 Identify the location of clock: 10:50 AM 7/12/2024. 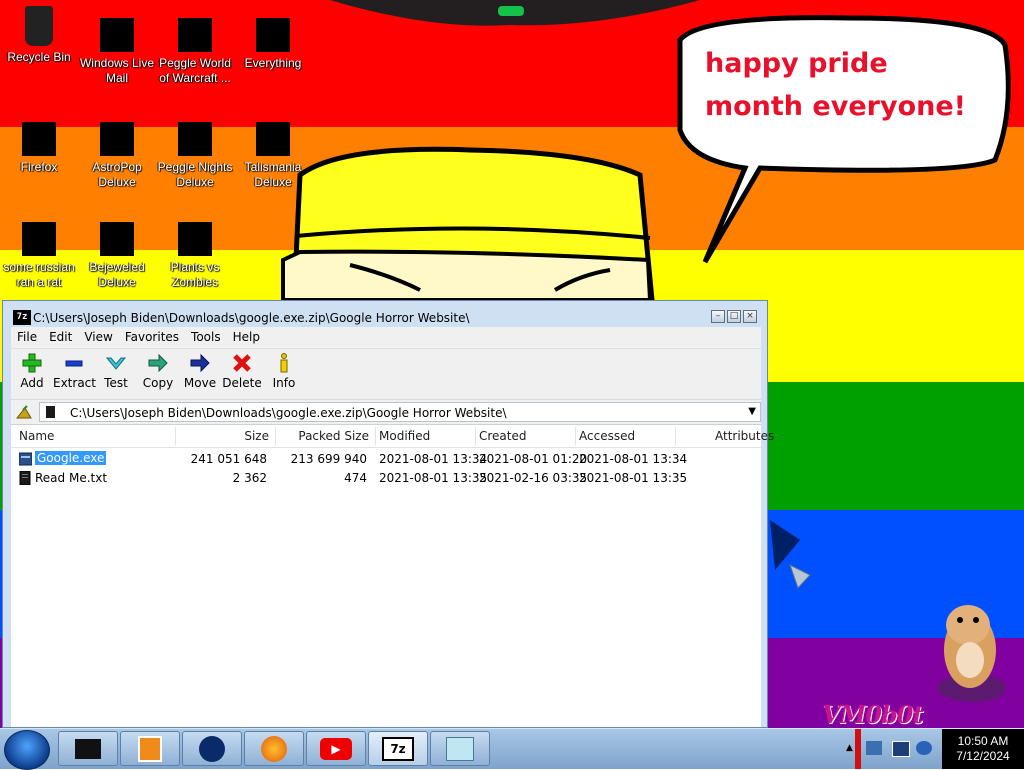
(983, 749).